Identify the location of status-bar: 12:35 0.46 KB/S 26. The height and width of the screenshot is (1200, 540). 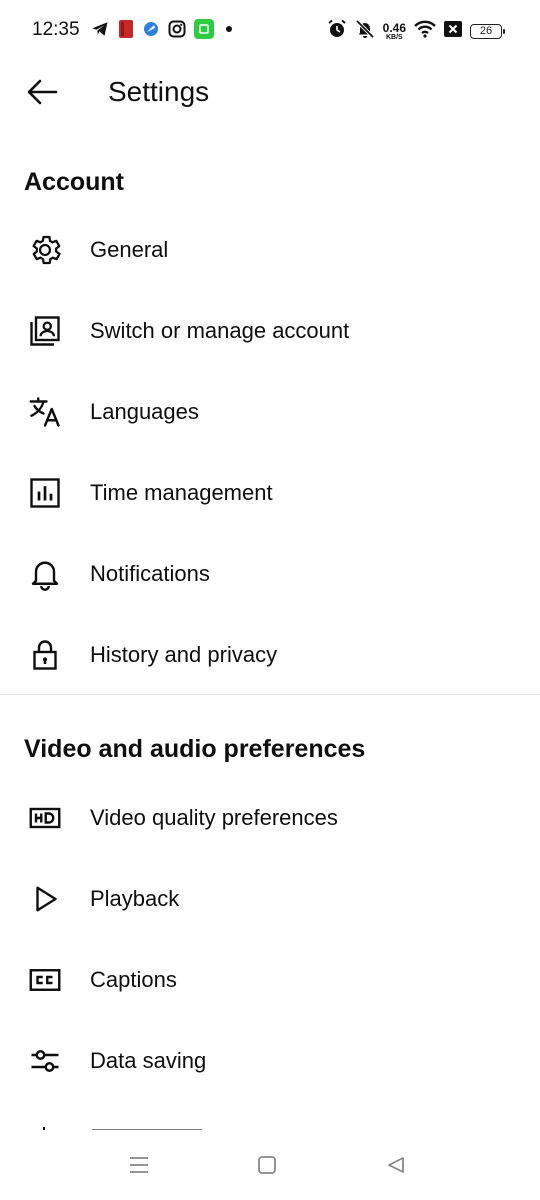
(270, 31).